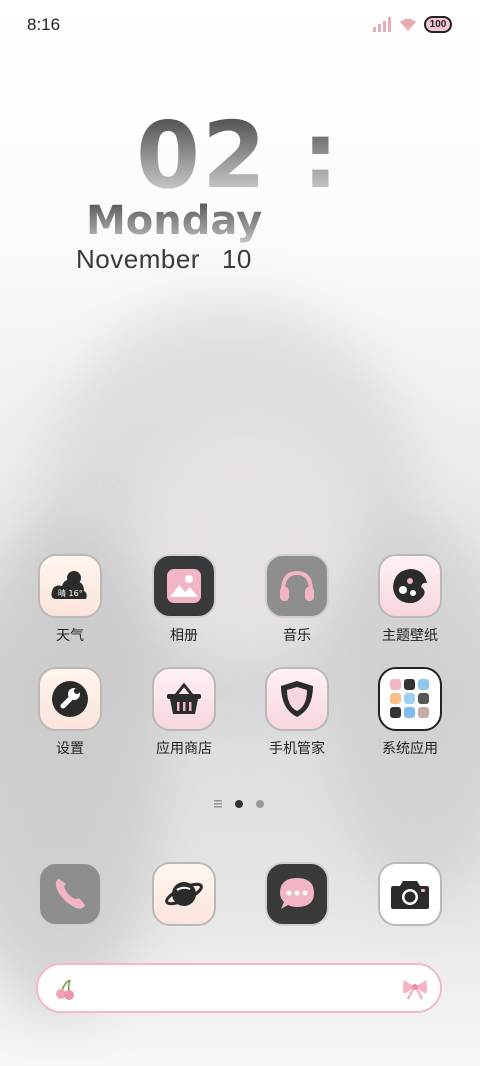  I want to click on date-label: November 10, so click(164, 259).